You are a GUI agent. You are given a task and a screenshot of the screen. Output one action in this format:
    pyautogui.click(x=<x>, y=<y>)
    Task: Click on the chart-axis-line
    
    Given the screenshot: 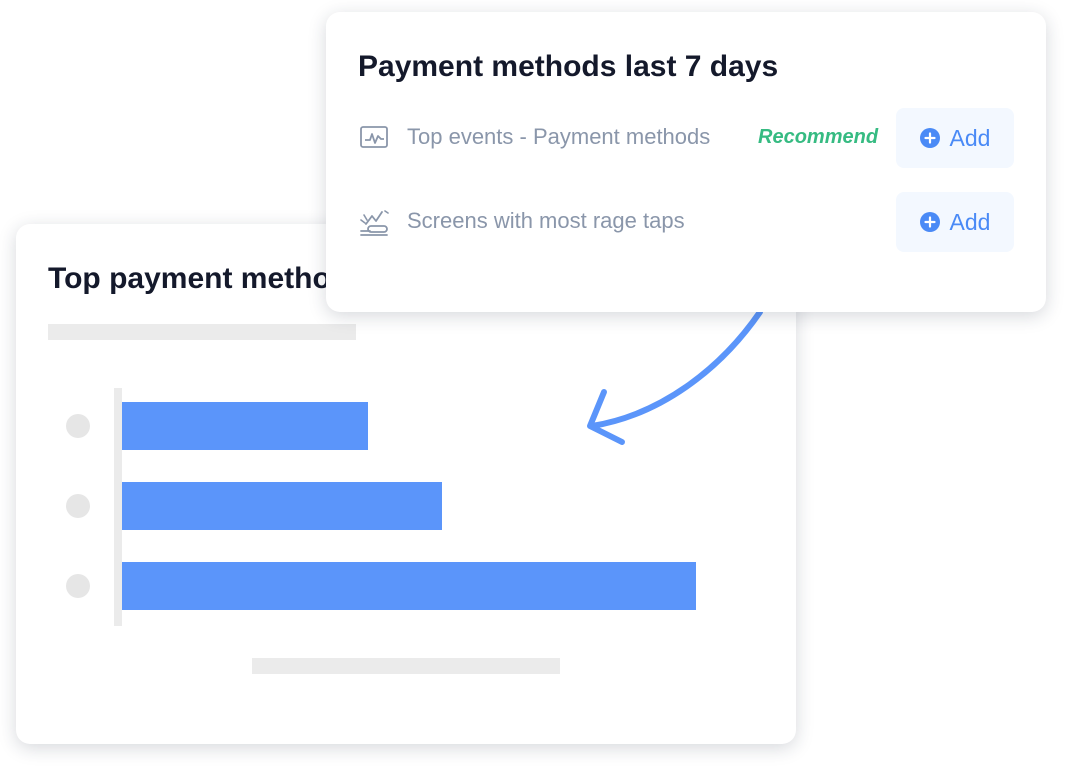 What is the action you would take?
    pyautogui.click(x=118, y=507)
    